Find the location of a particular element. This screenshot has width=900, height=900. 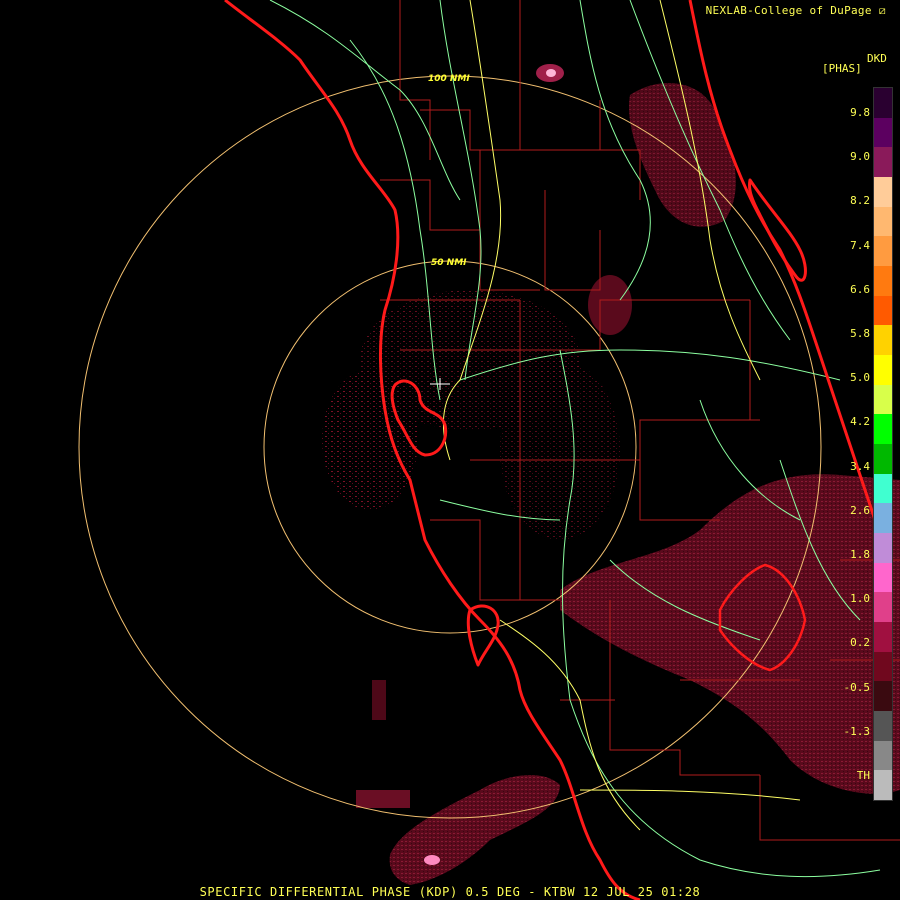

echo-patch-ridge is located at coordinates (610, 305).